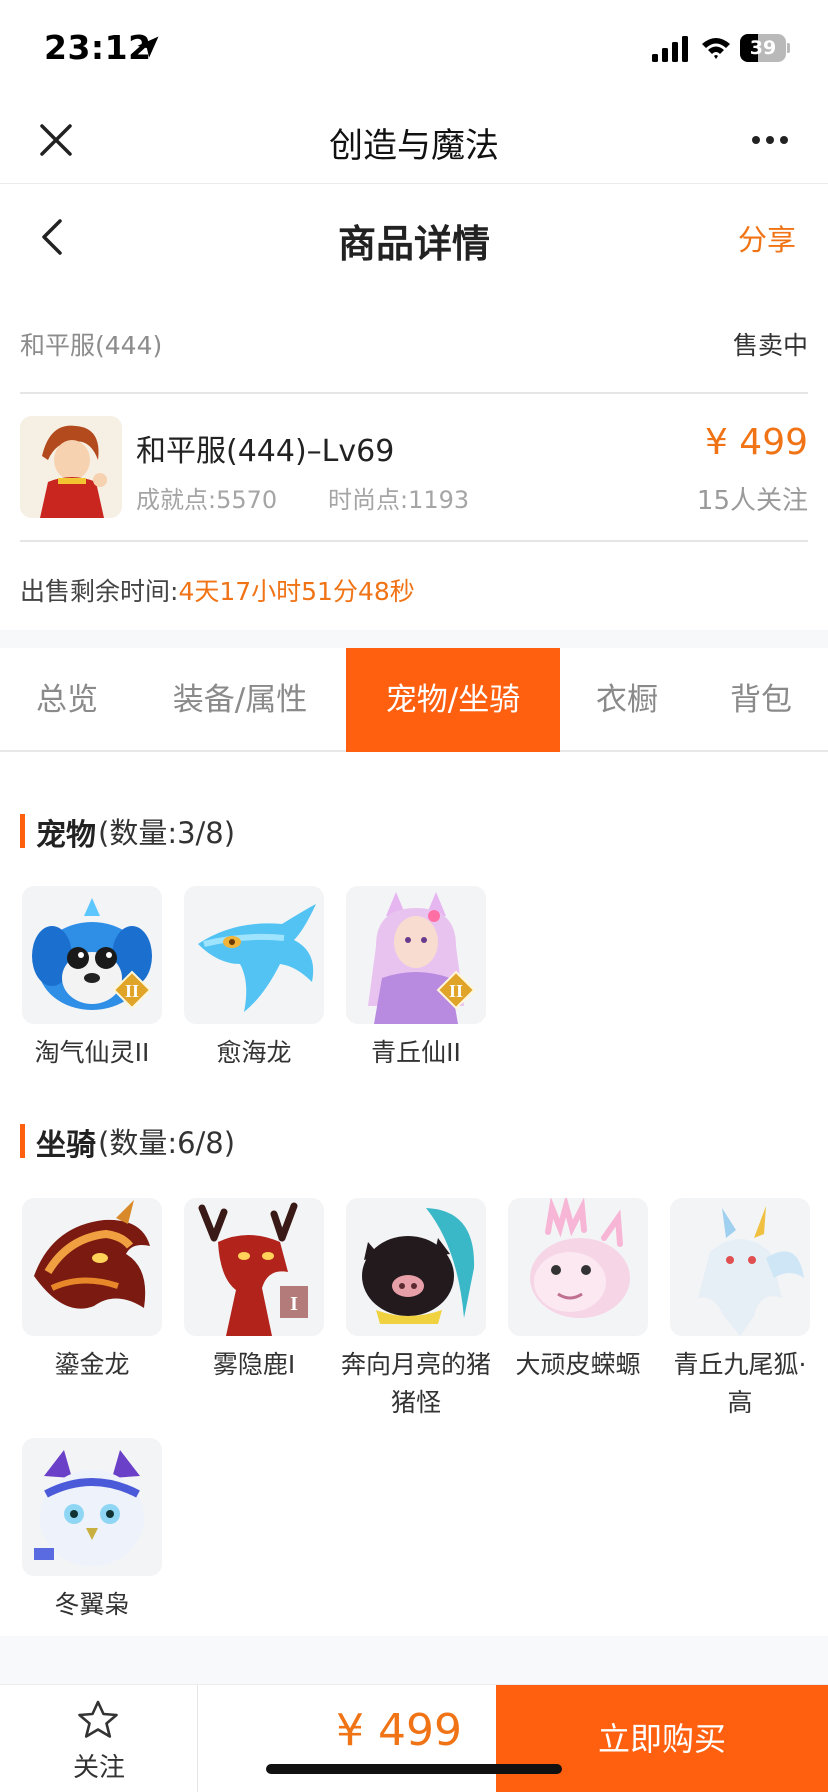  What do you see at coordinates (414, 1769) in the screenshot?
I see `home-indicator` at bounding box center [414, 1769].